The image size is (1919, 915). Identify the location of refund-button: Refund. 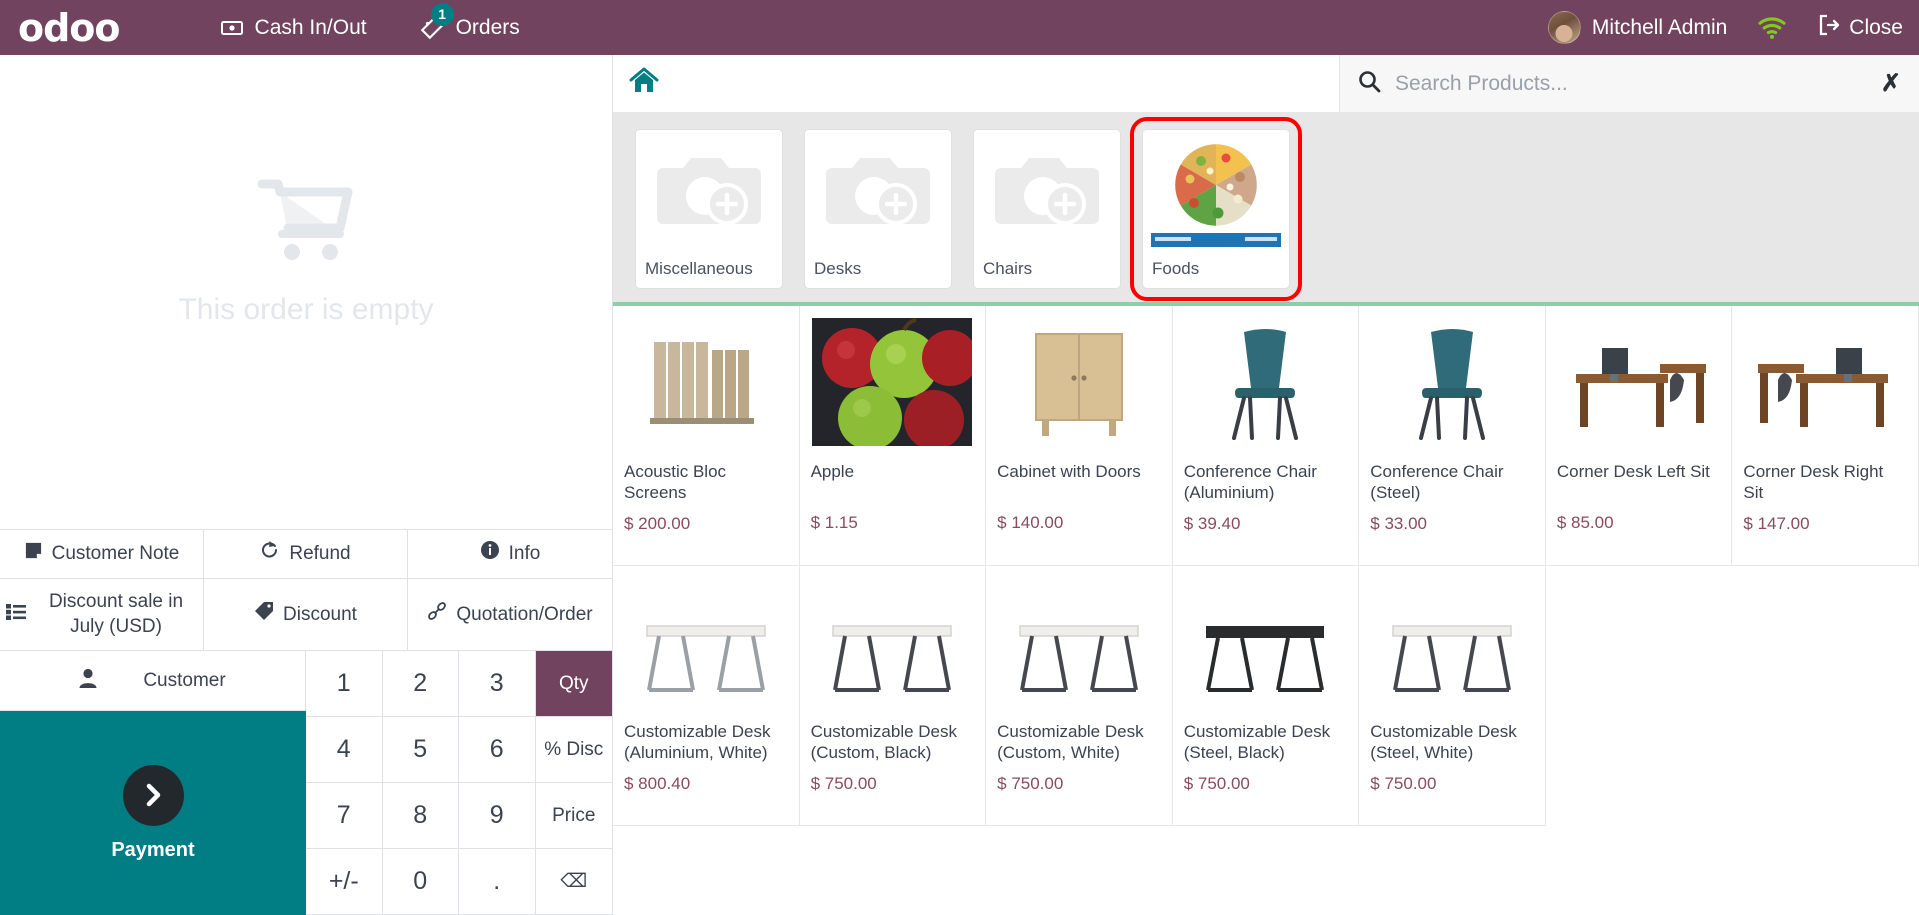
(306, 554).